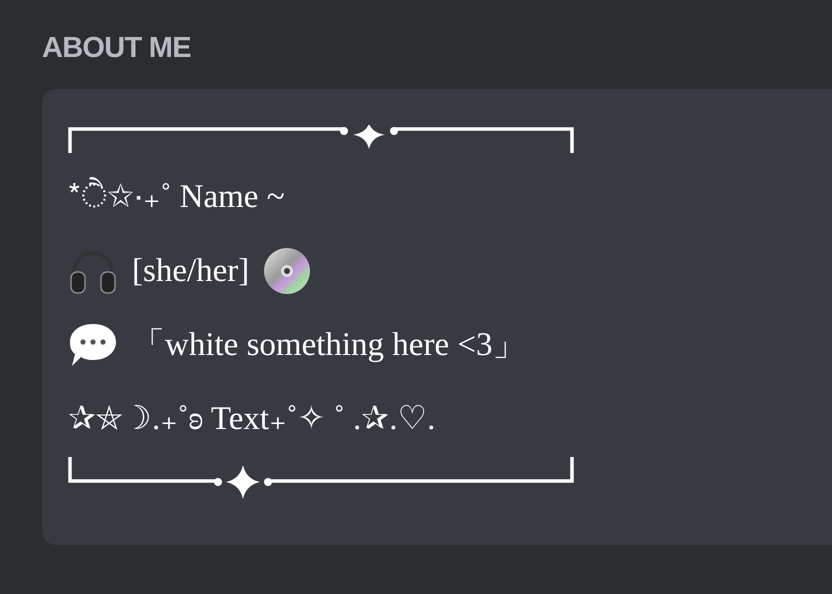 This screenshot has height=594, width=832. I want to click on bio-line: [she/her], so click(191, 271).